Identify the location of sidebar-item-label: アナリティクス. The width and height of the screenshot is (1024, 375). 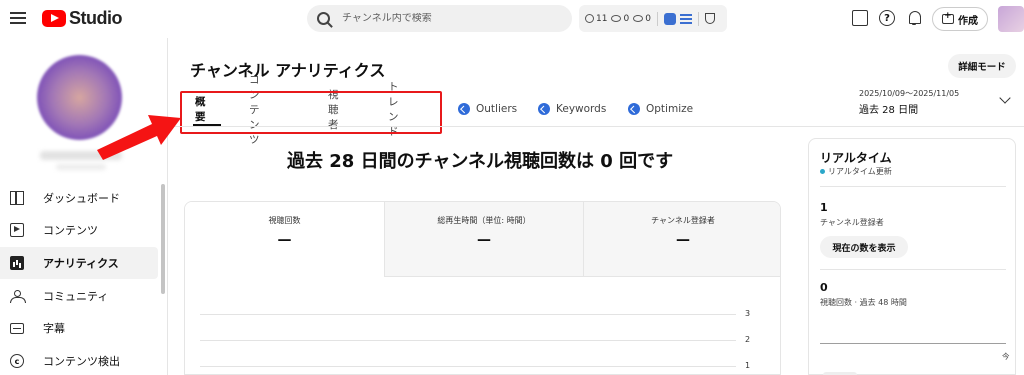
(81, 263).